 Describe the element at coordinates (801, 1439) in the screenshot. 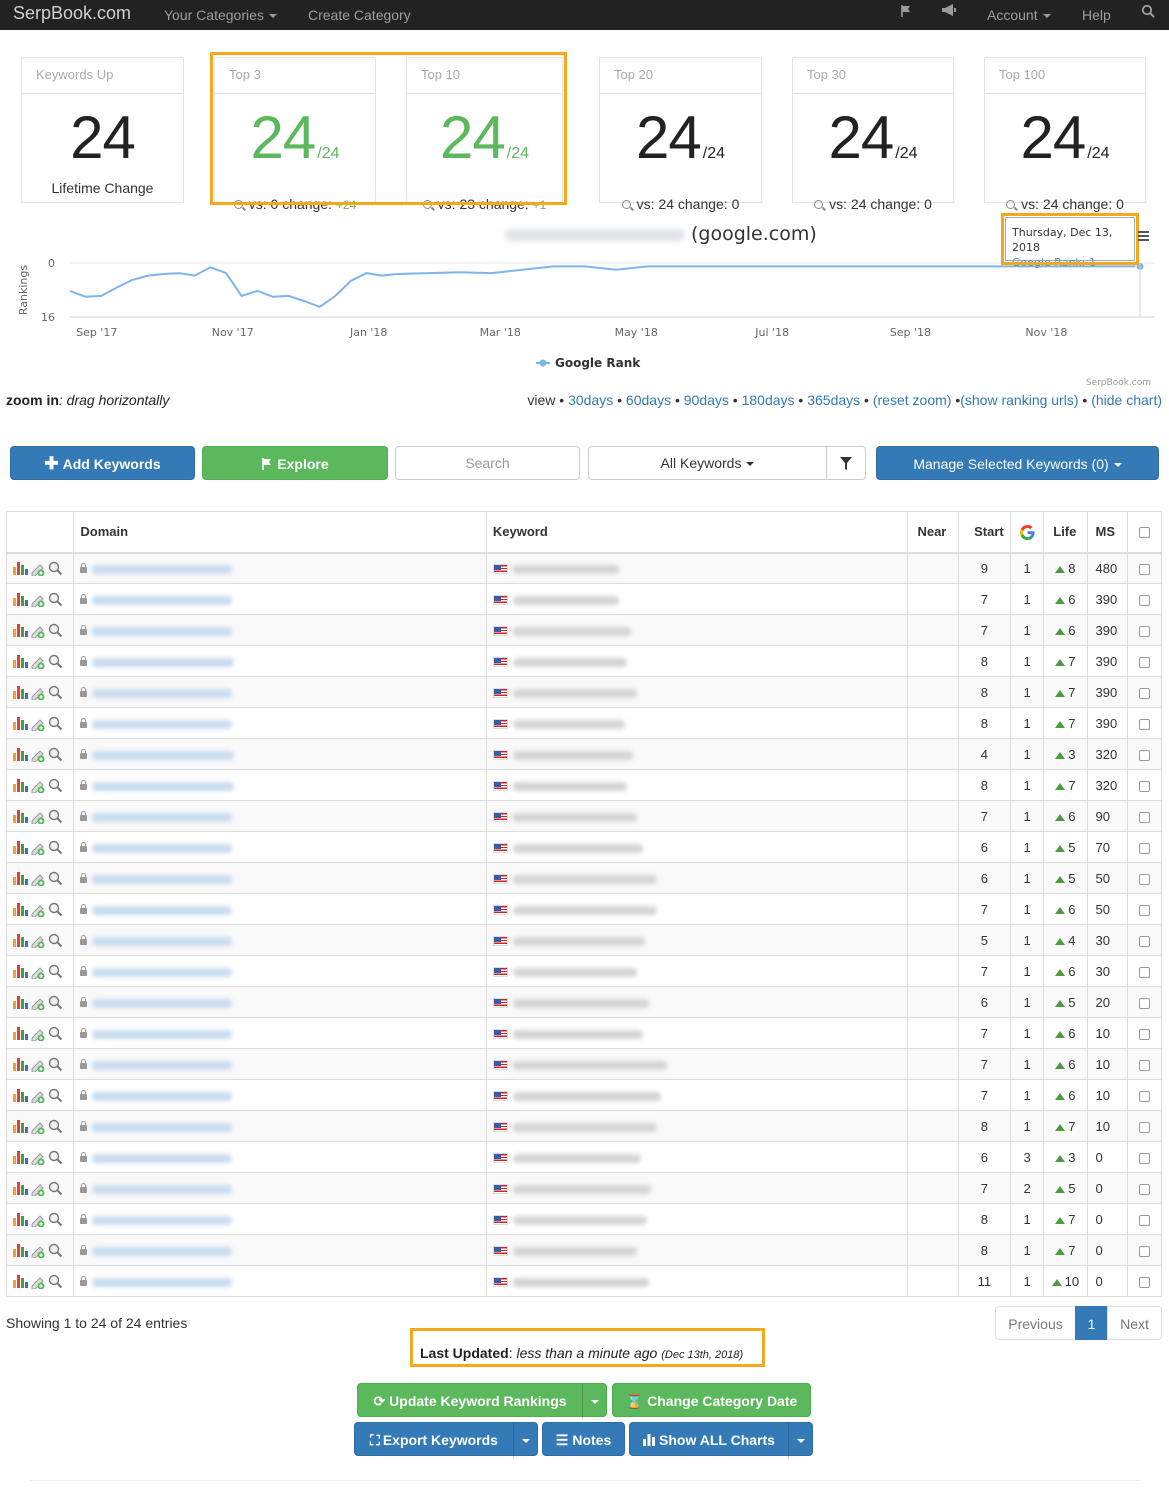

I see `show-all-charts-dropdown` at that location.